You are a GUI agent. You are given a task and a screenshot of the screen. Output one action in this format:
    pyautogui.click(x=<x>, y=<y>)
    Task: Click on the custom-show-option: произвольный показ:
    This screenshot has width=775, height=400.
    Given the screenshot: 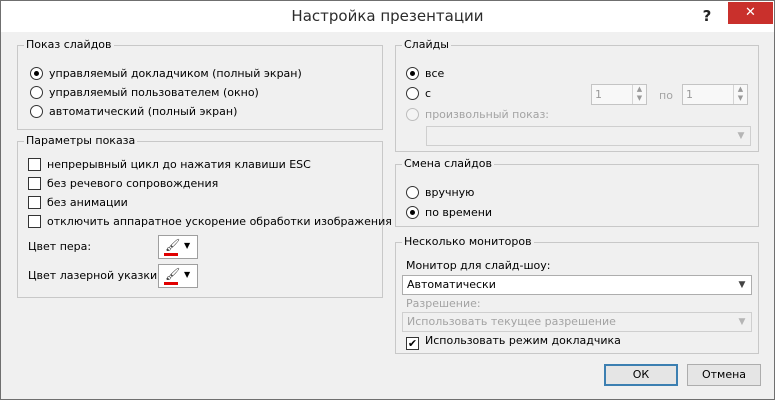 What is the action you would take?
    pyautogui.click(x=477, y=115)
    